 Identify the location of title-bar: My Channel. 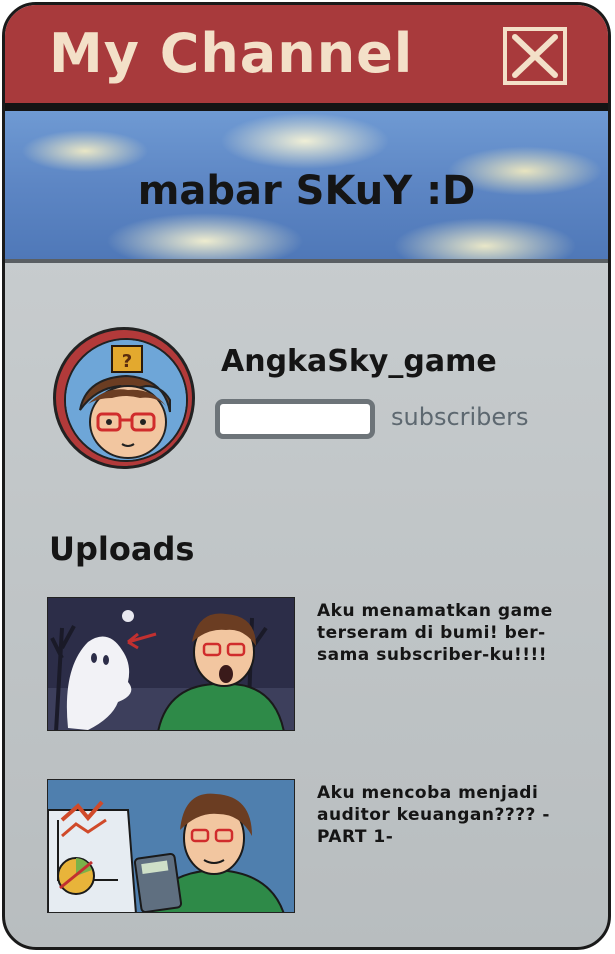
(306, 58).